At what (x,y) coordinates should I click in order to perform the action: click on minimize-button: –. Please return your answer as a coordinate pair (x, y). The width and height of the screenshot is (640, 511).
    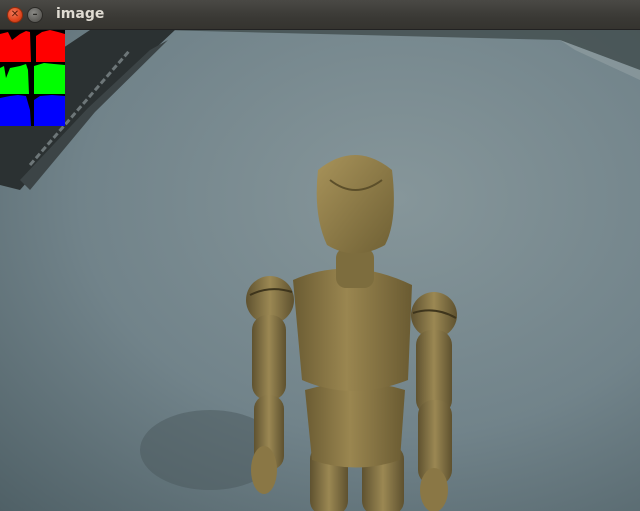
    Looking at the image, I should click on (35, 15).